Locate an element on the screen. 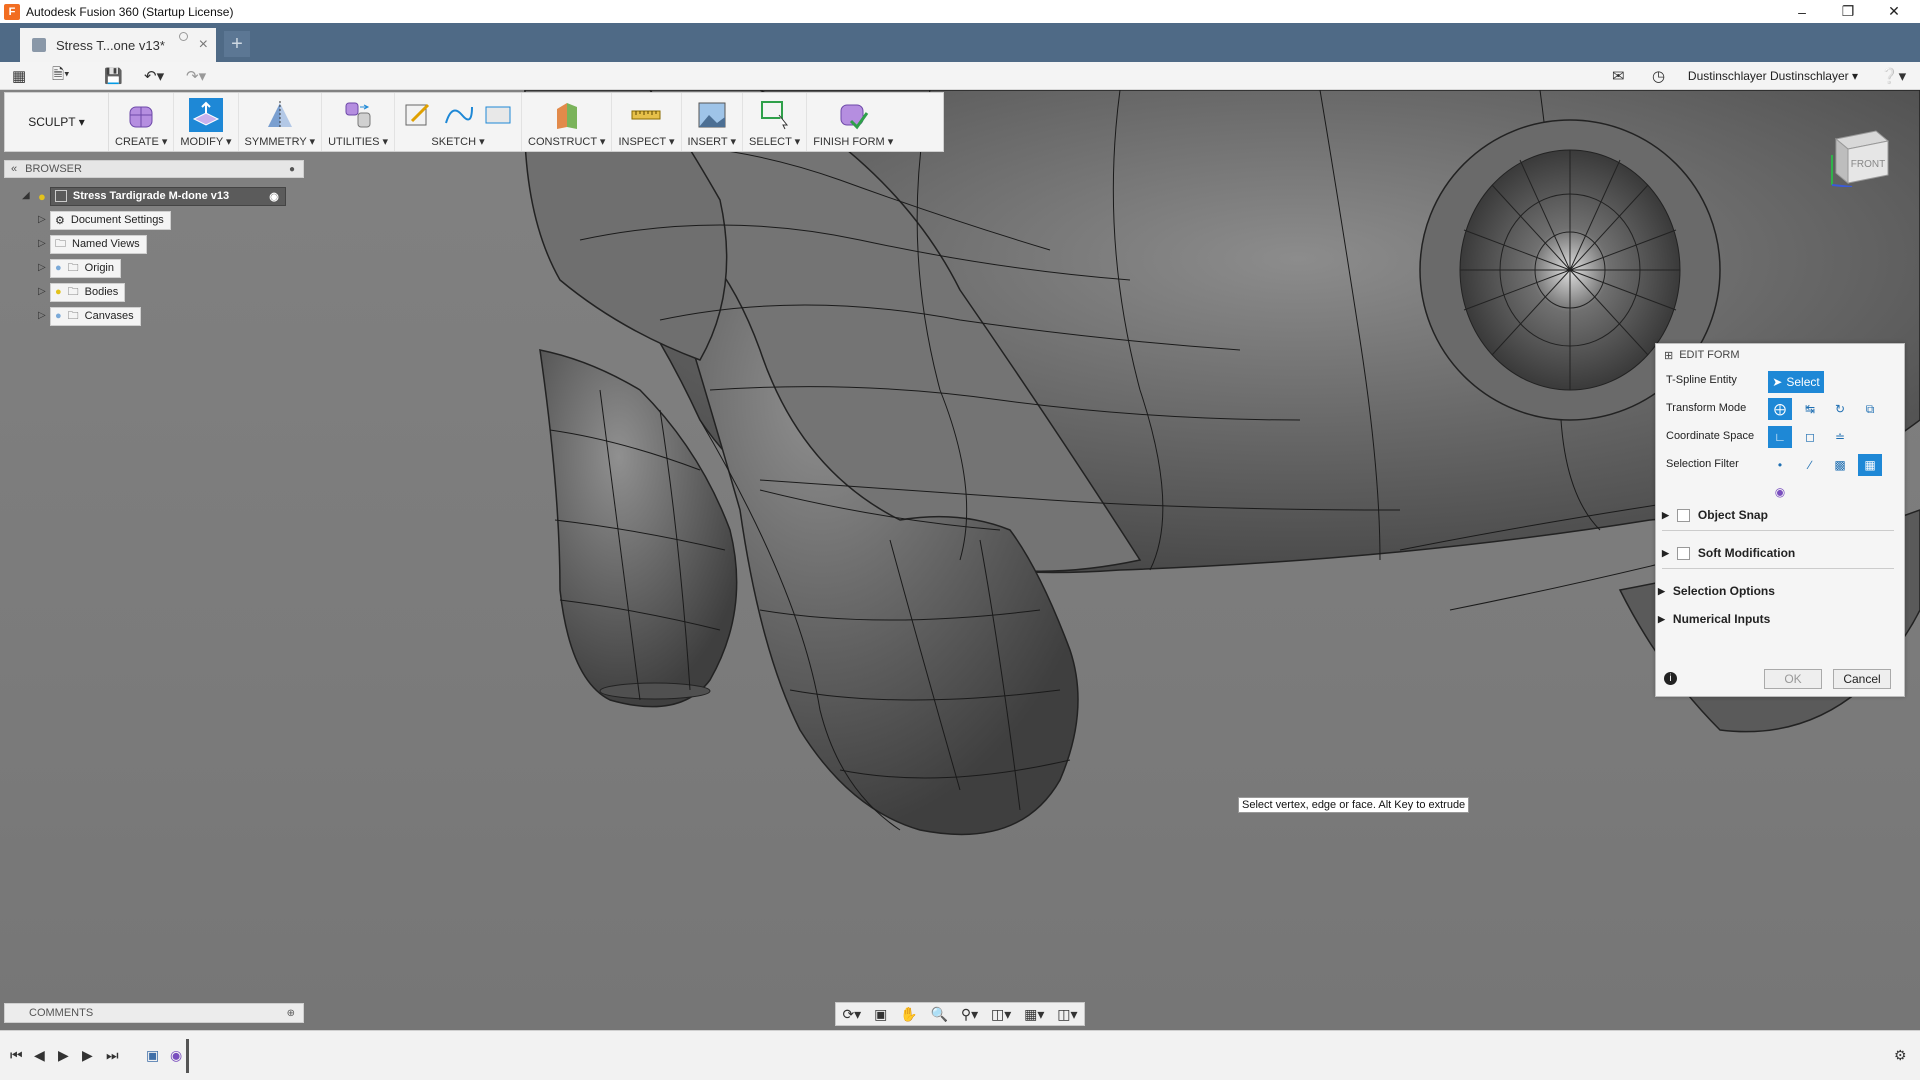  selection-options-section: ▶ Selection Options is located at coordinates (1776, 591).